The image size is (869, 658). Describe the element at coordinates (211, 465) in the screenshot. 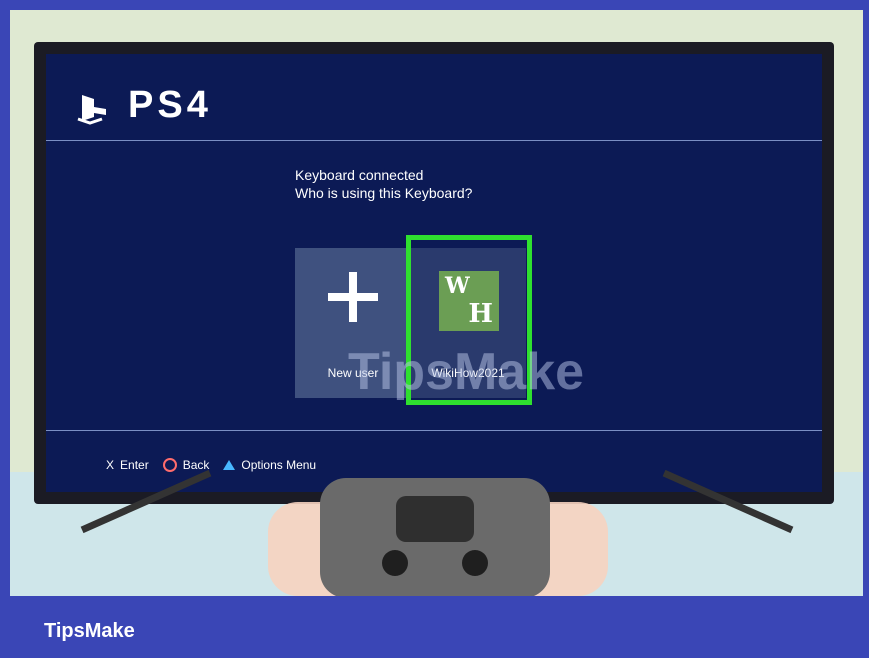

I see `button-hints: X Enter Back Options Menu` at that location.